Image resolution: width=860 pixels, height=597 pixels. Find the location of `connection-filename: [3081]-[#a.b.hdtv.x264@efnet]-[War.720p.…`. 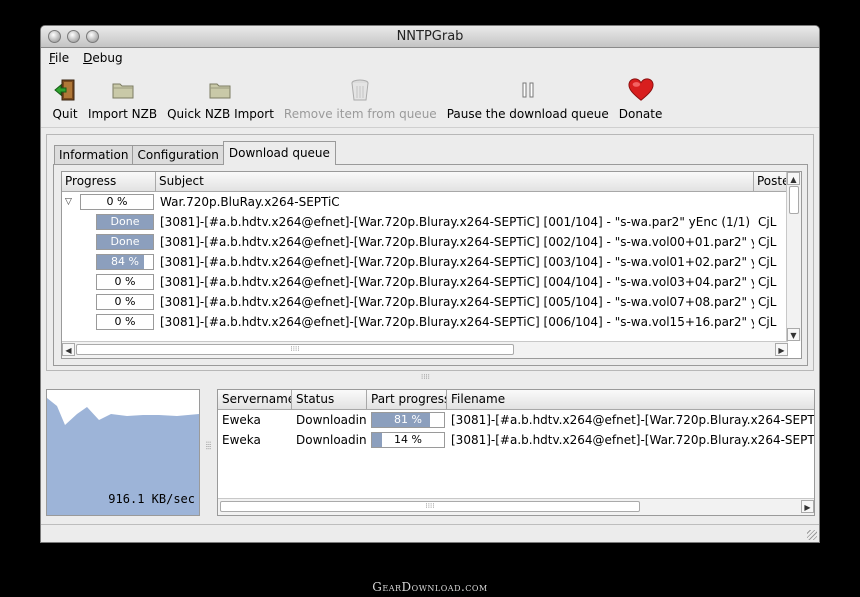

connection-filename: [3081]-[#a.b.hdtv.x264@efnet]-[War.720p.… is located at coordinates (632, 420).